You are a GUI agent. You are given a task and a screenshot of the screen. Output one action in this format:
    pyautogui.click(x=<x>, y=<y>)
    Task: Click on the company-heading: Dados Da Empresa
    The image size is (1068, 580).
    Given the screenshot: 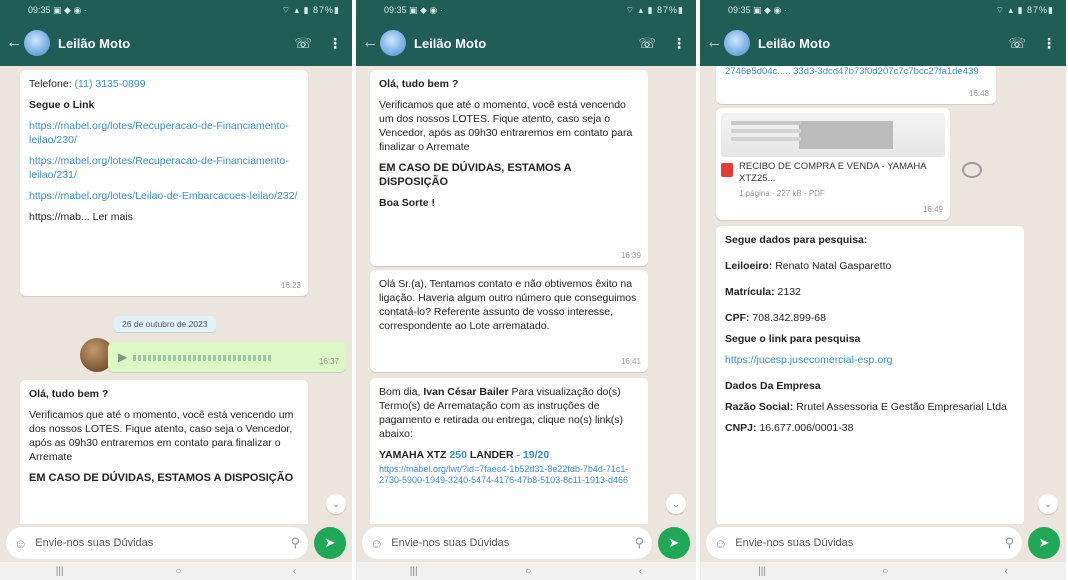 What is the action you would take?
    pyautogui.click(x=773, y=386)
    